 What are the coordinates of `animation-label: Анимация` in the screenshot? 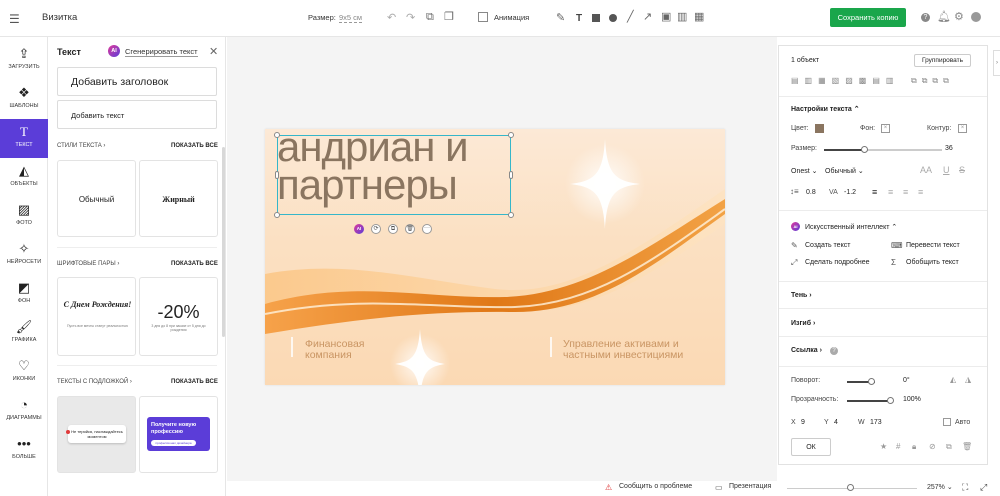 It's located at (511, 17).